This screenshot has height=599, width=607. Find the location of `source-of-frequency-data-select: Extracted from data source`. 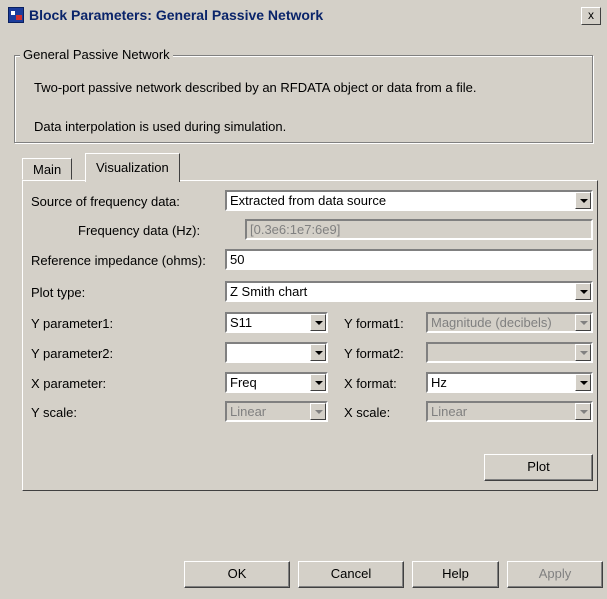

source-of-frequency-data-select: Extracted from data source is located at coordinates (409, 200).